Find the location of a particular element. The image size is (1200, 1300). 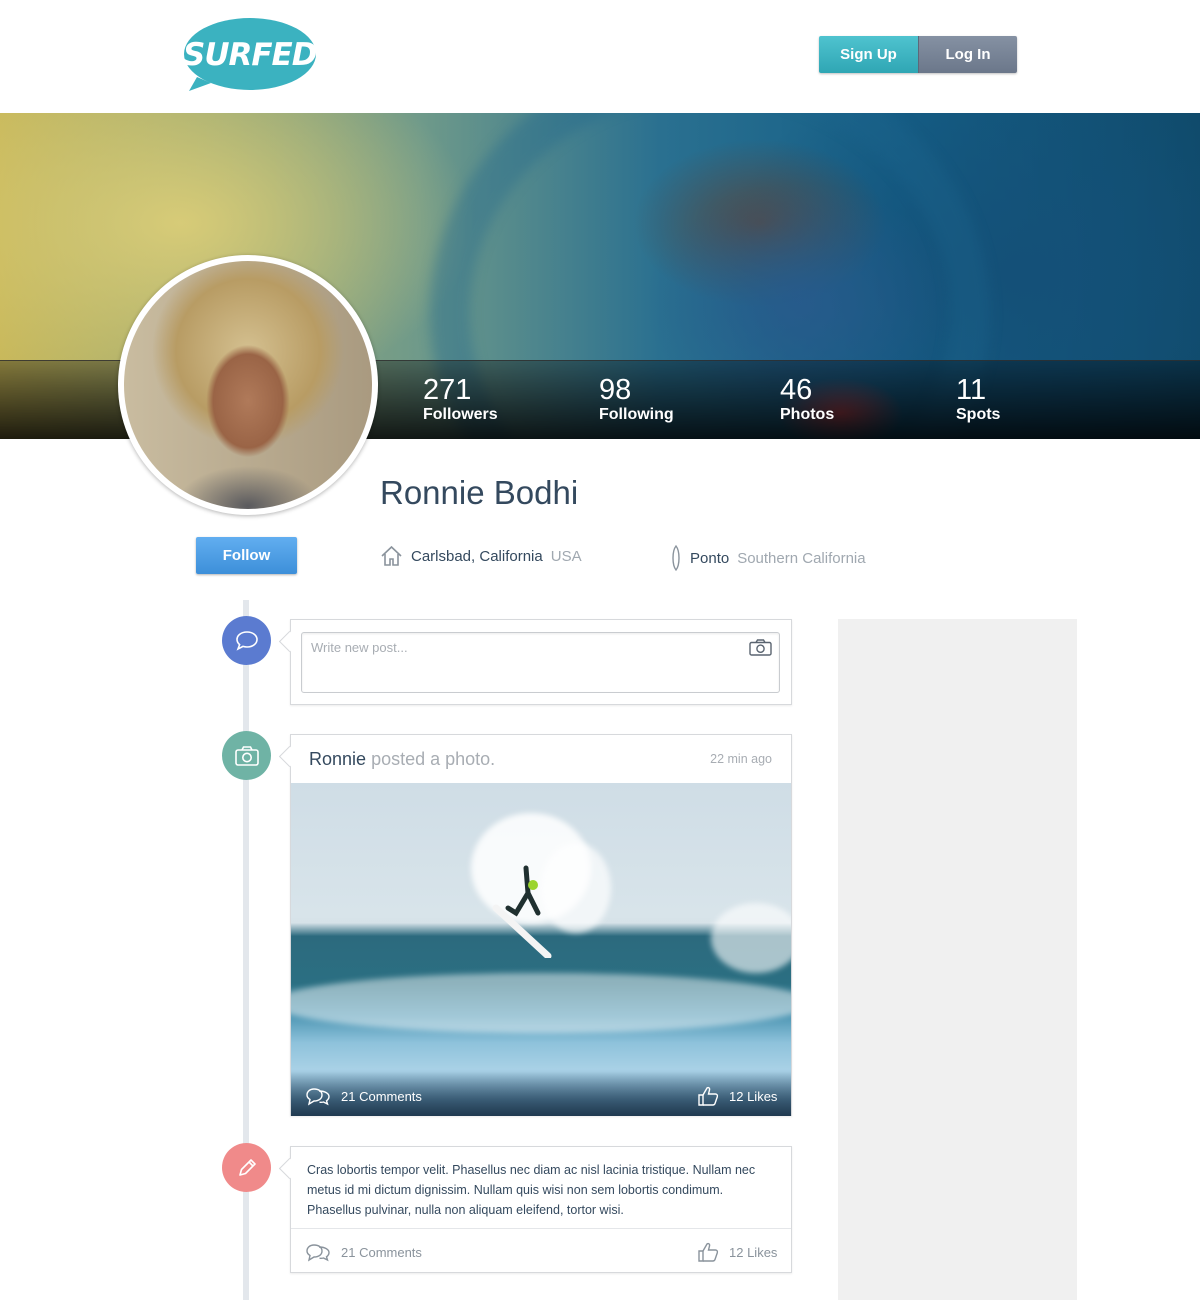

home-spot: Ponto Southern California is located at coordinates (768, 558).